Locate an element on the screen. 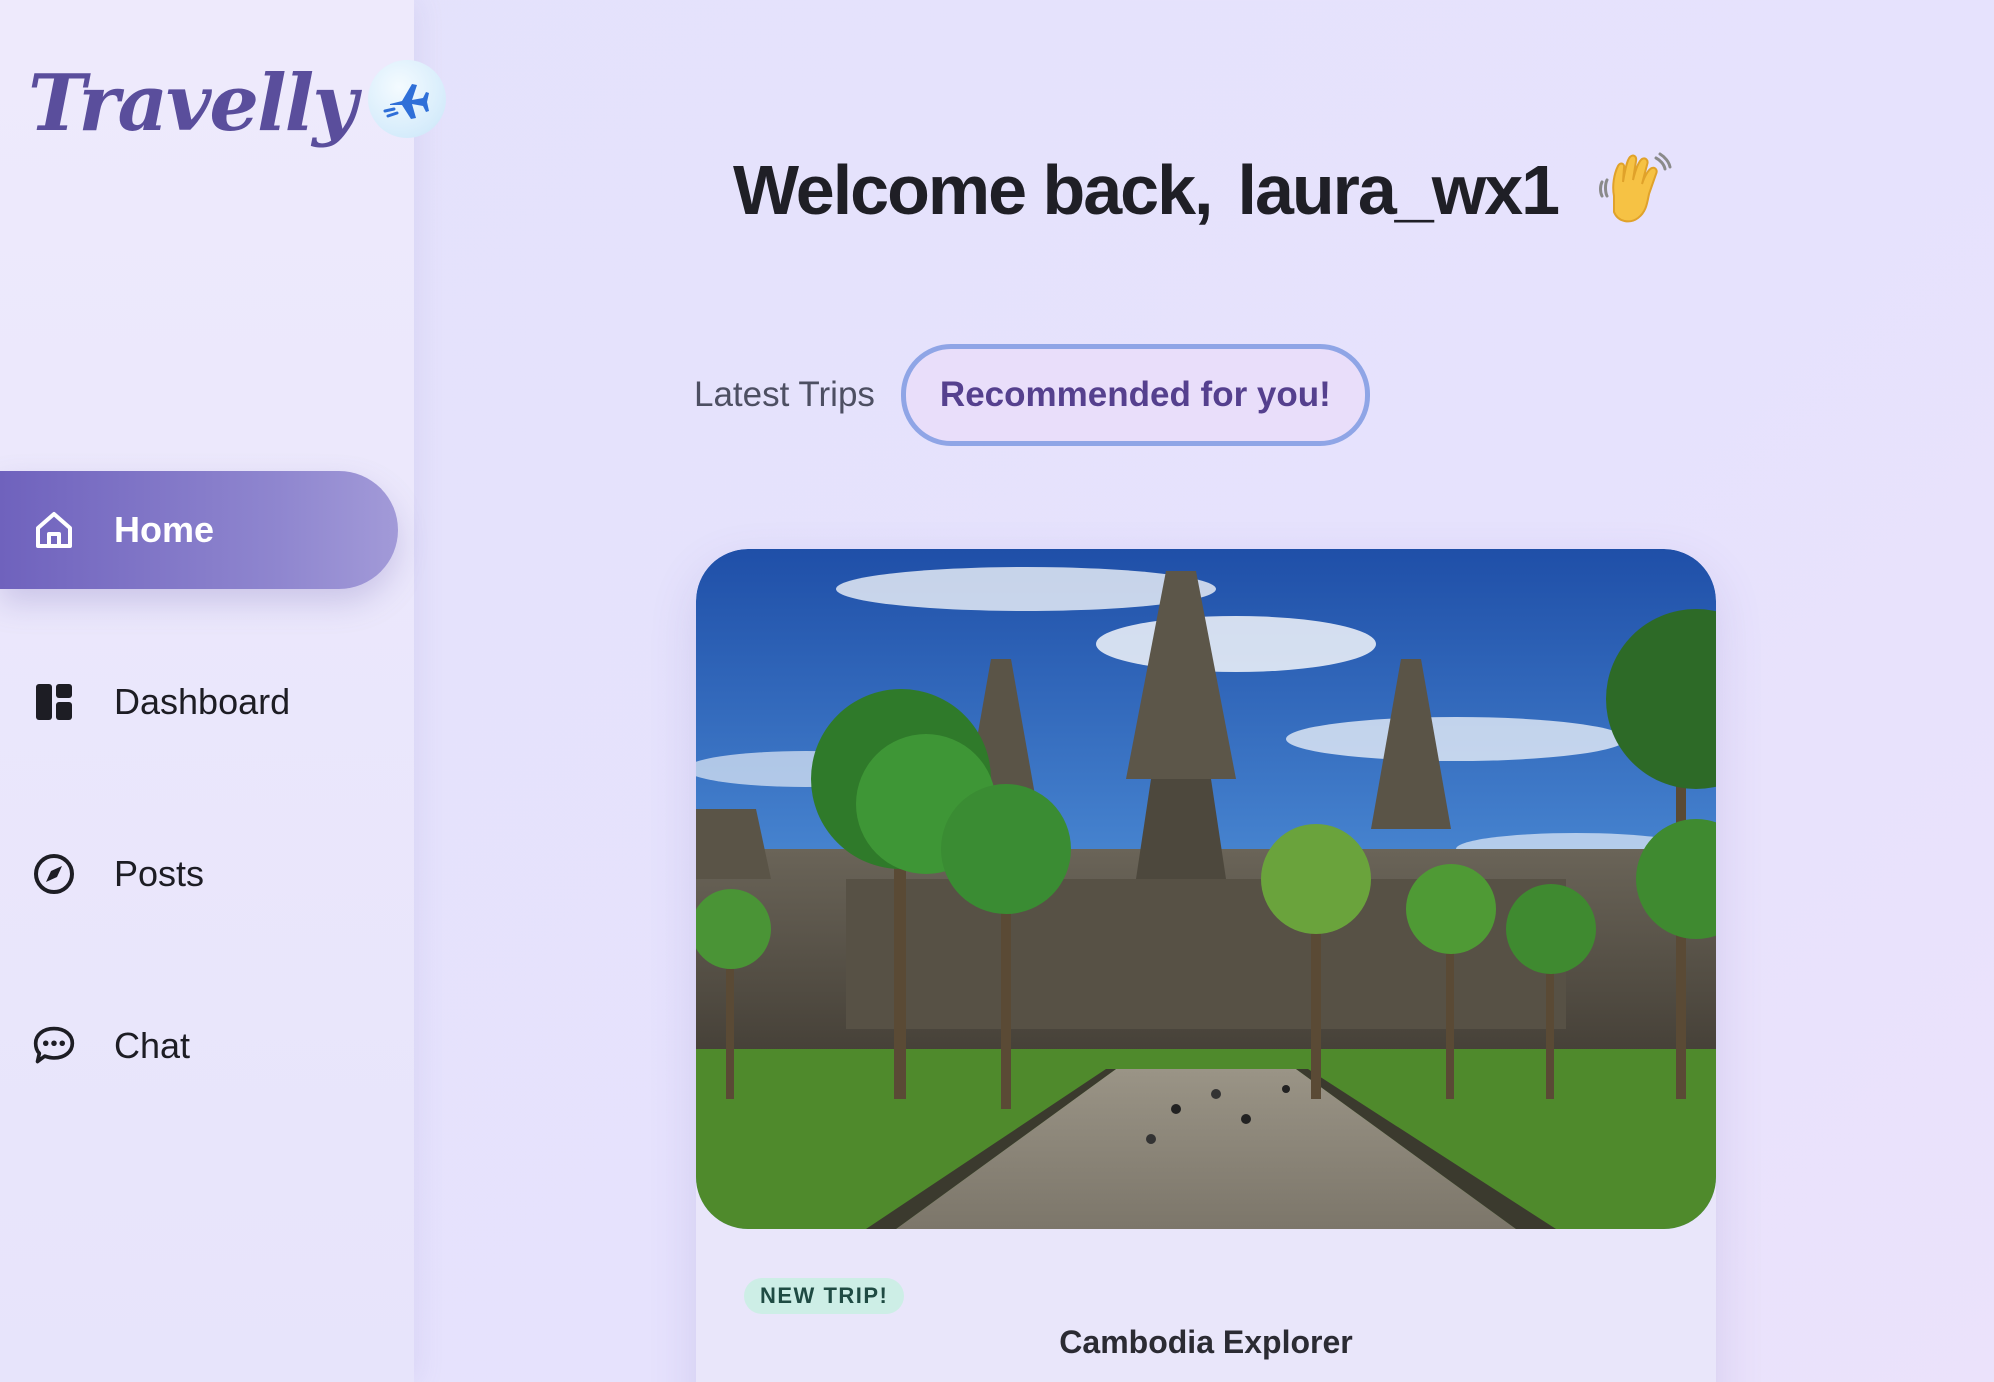 This screenshot has height=1382, width=1994. sidebar-item-home: Home is located at coordinates (199, 530).